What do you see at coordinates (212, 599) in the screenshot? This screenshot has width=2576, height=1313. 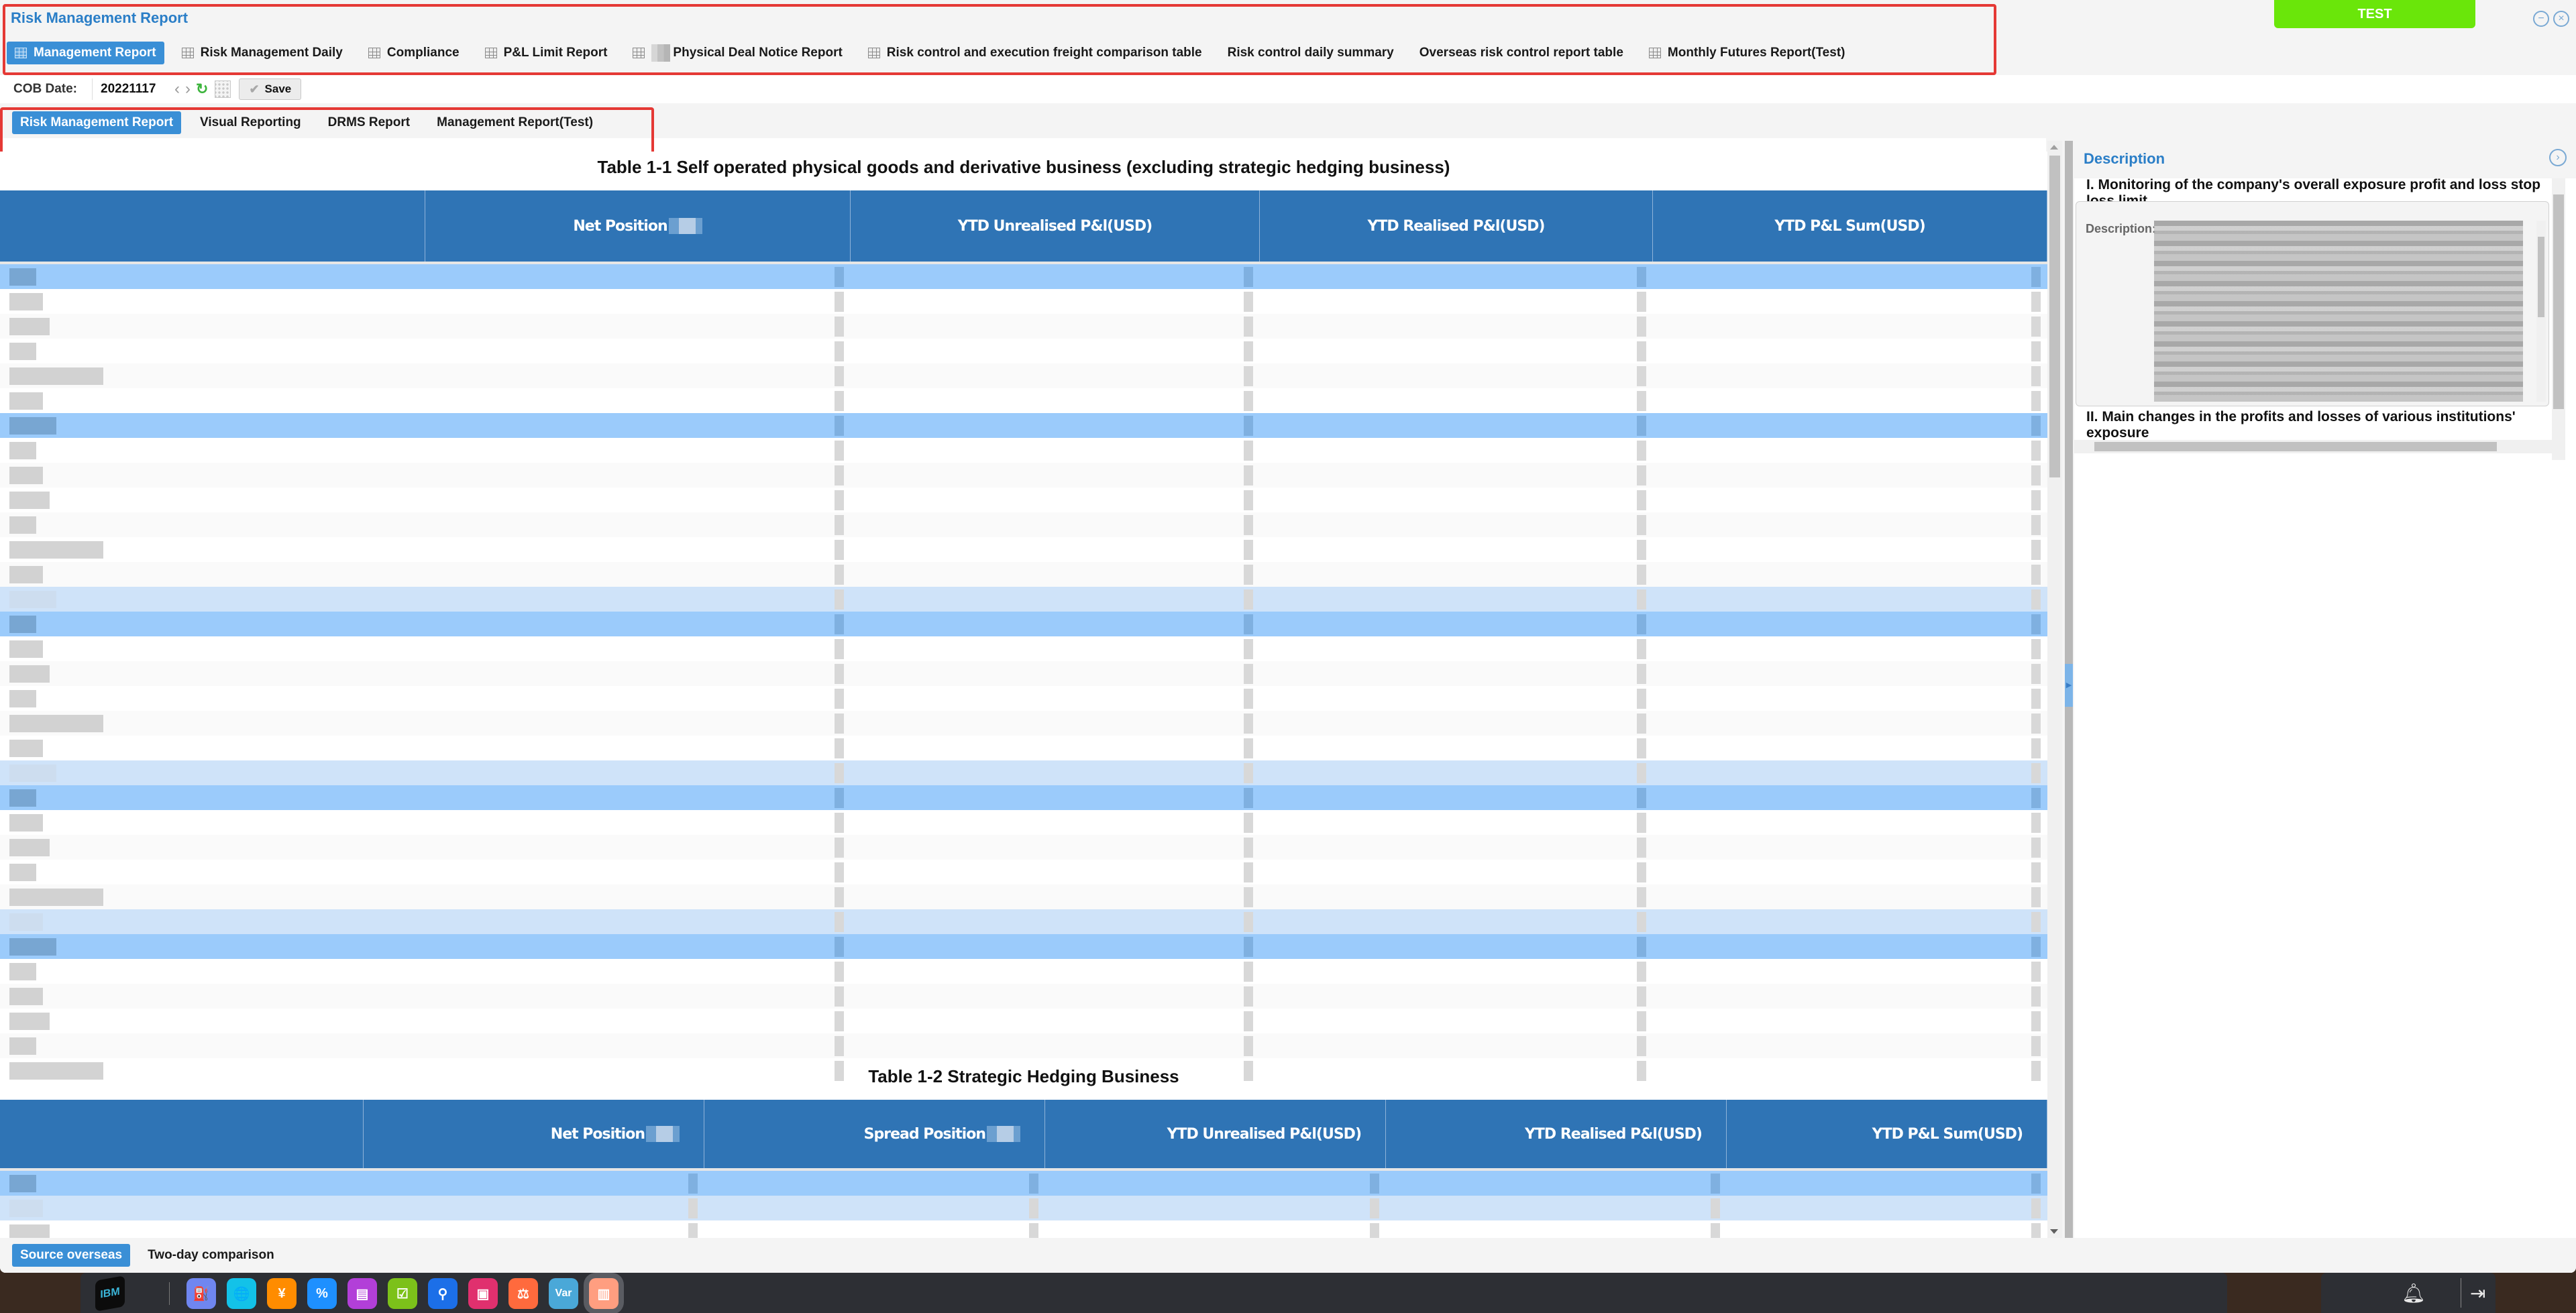 I see `row-label-cell` at bounding box center [212, 599].